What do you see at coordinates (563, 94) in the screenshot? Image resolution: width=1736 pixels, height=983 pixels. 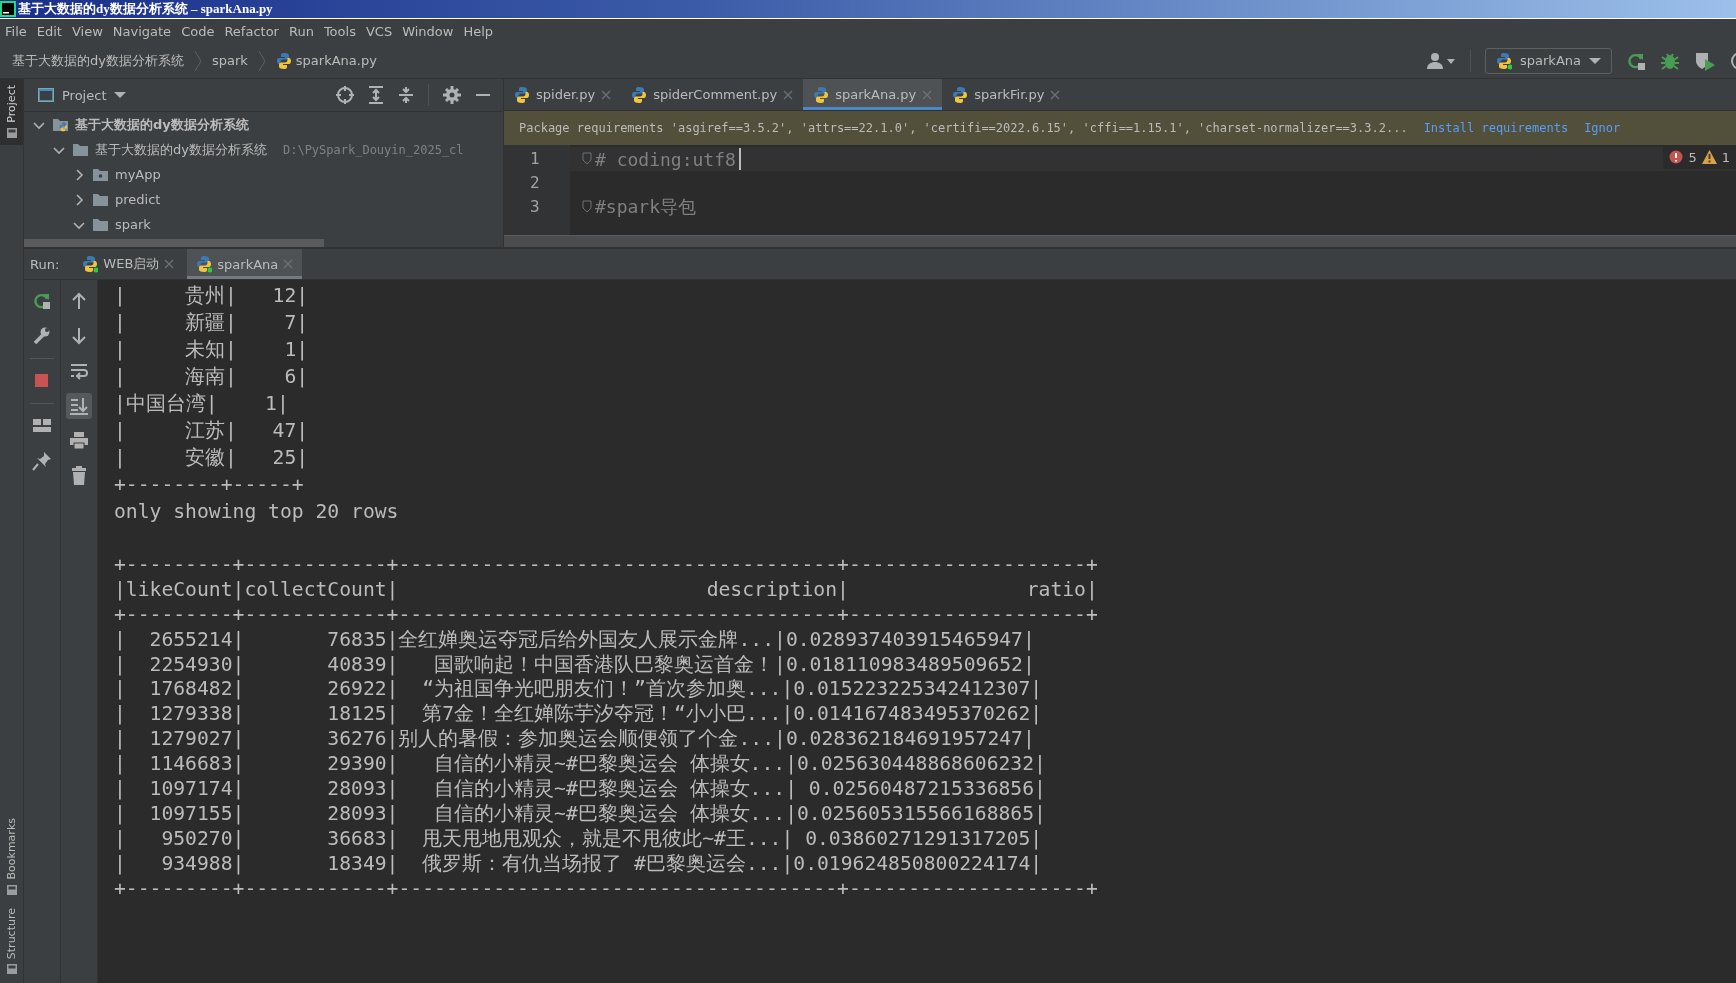 I see `editor-tab: spider.py` at bounding box center [563, 94].